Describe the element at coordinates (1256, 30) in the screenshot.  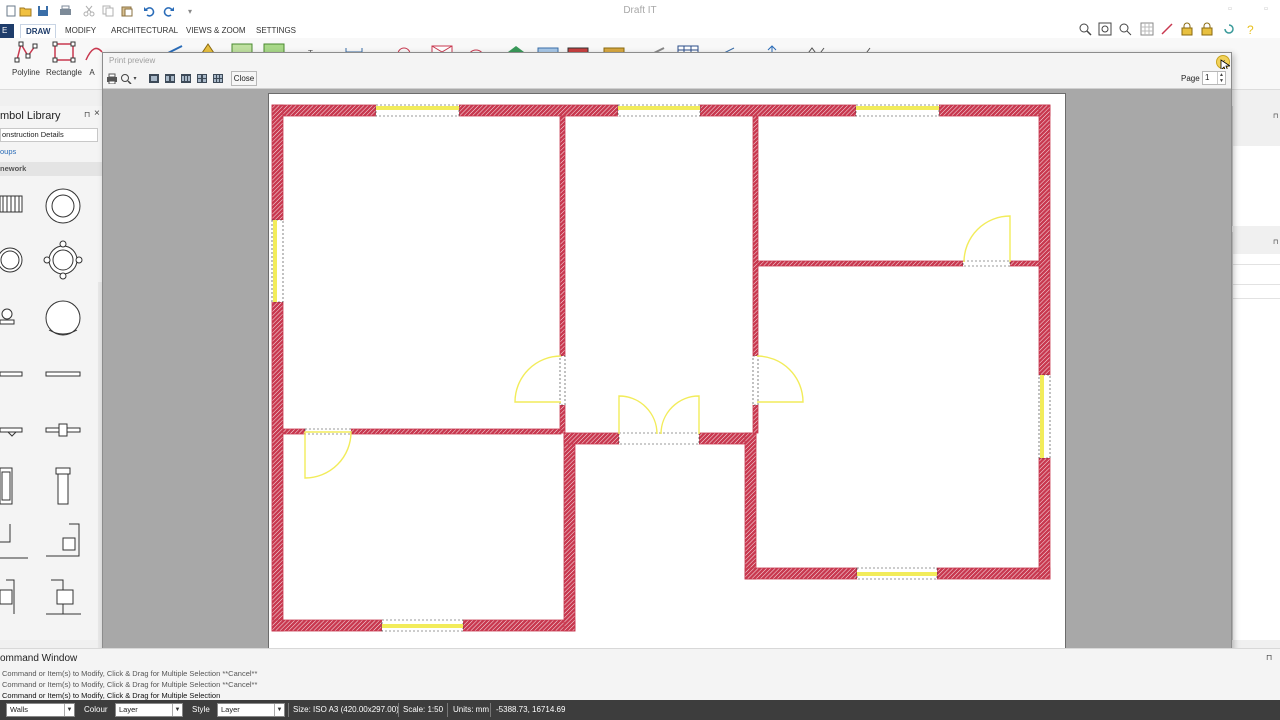
I see `help-icon: ?` at that location.